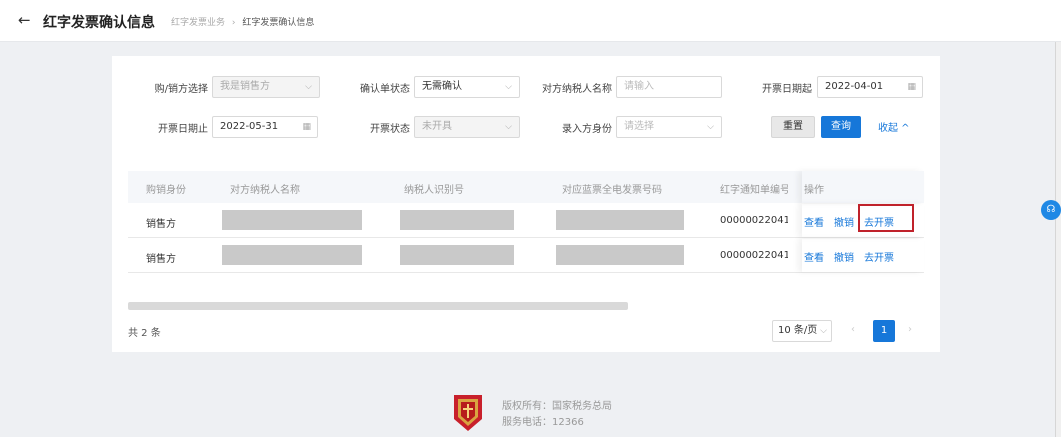 The height and width of the screenshot is (437, 1061). What do you see at coordinates (181, 89) in the screenshot?
I see `buyer-seller-label: 购/销方选择` at bounding box center [181, 89].